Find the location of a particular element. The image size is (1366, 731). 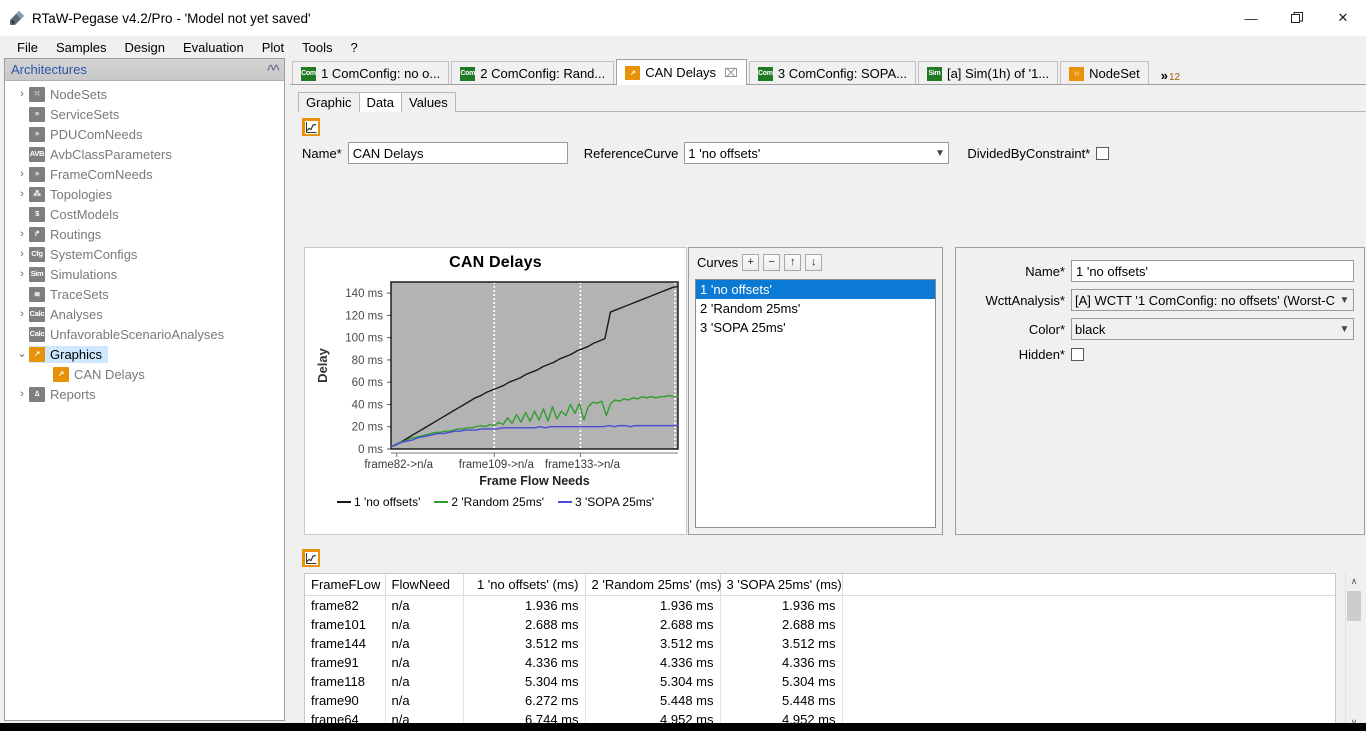

sidebar-item-graphics: ⌄ ↗ Graphics is located at coordinates (144, 354).